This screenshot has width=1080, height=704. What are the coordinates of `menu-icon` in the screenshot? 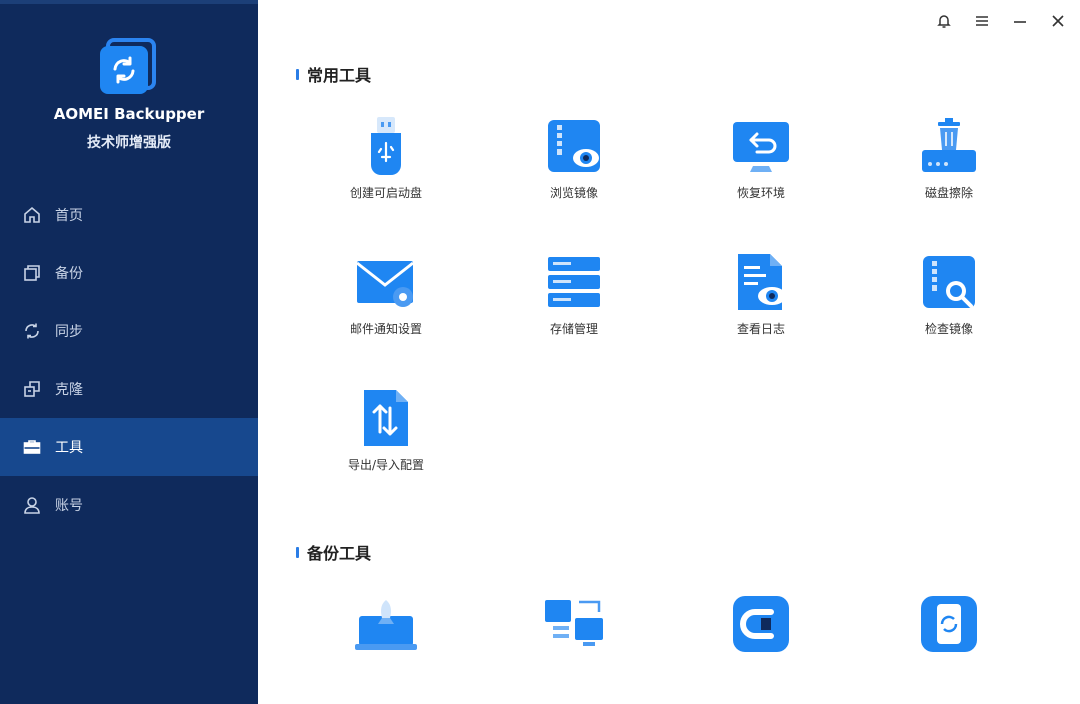 It's located at (982, 21).